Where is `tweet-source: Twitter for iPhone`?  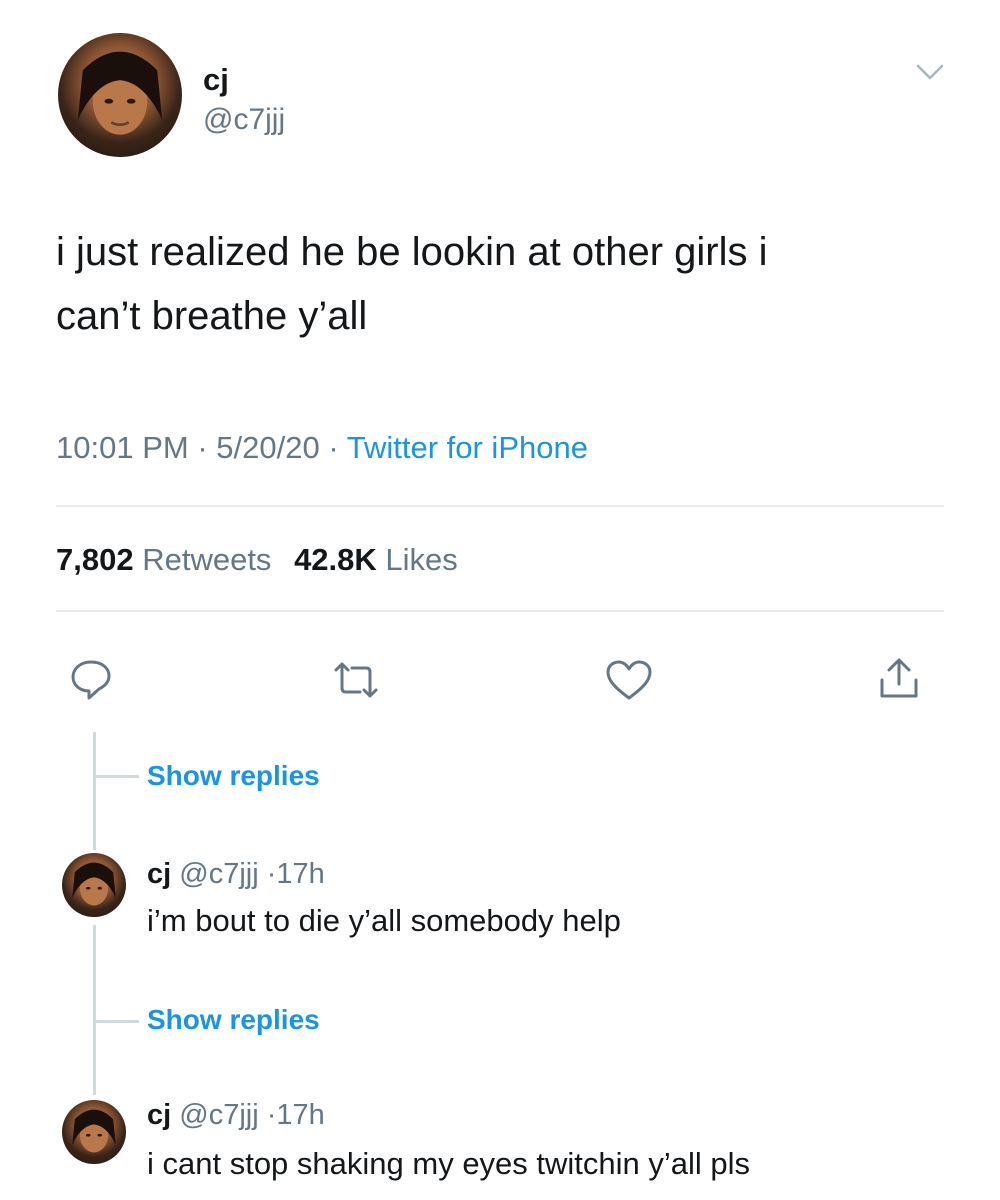 tweet-source: Twitter for iPhone is located at coordinates (467, 447).